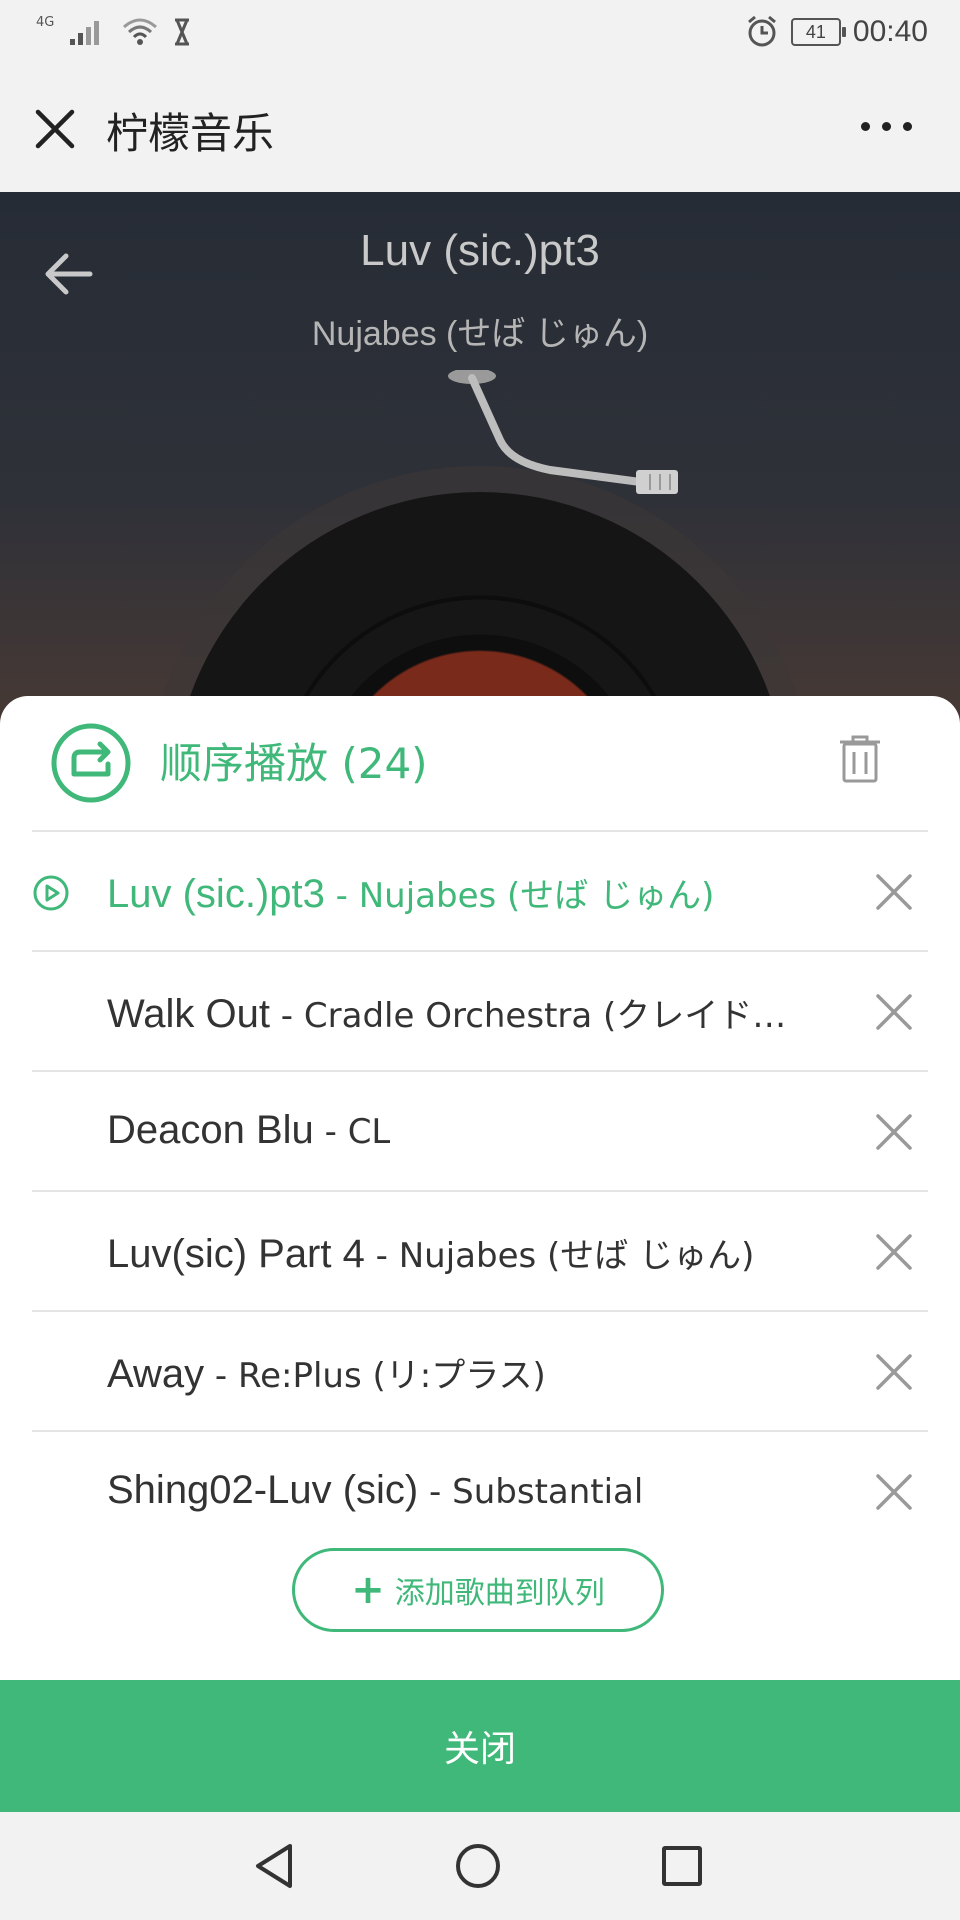 Image resolution: width=960 pixels, height=1920 pixels. What do you see at coordinates (55, 129) in the screenshot?
I see `close-icon` at bounding box center [55, 129].